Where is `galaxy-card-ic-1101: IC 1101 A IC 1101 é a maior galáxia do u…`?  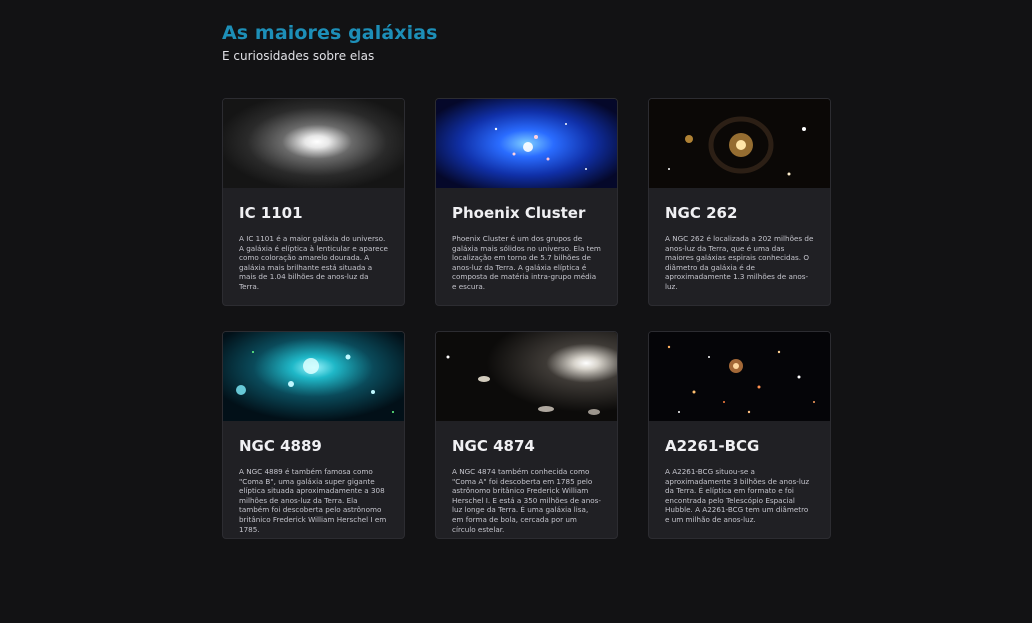 galaxy-card-ic-1101: IC 1101 A IC 1101 é a maior galáxia do u… is located at coordinates (313, 202).